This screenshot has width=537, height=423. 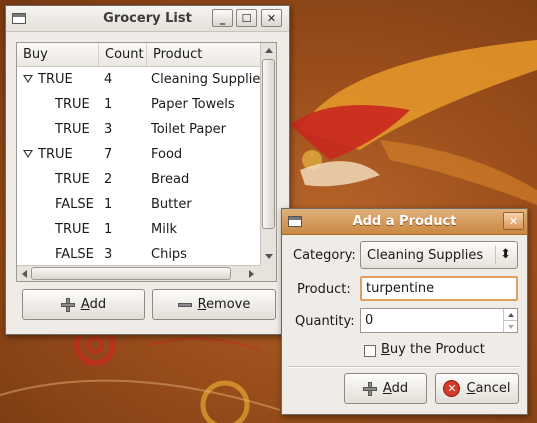 What do you see at coordinates (404, 367) in the screenshot?
I see `dialog-separator` at bounding box center [404, 367].